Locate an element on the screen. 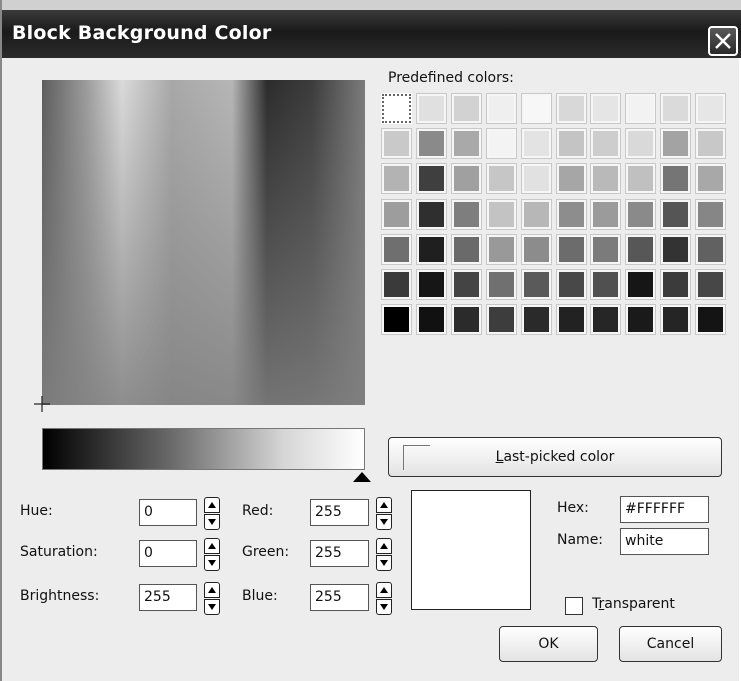 The width and height of the screenshot is (741, 681). blue-input: 255 is located at coordinates (339, 597).